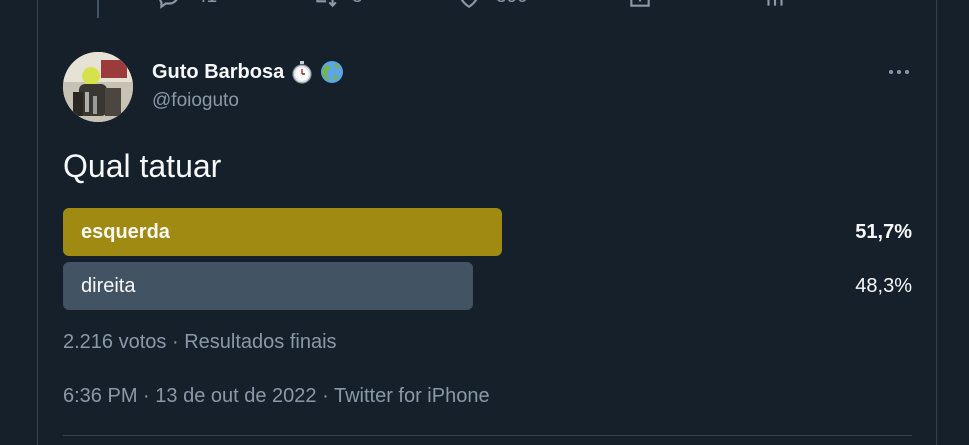  I want to click on poll-summary: 2.216 votos · Resultados finais, so click(200, 342).